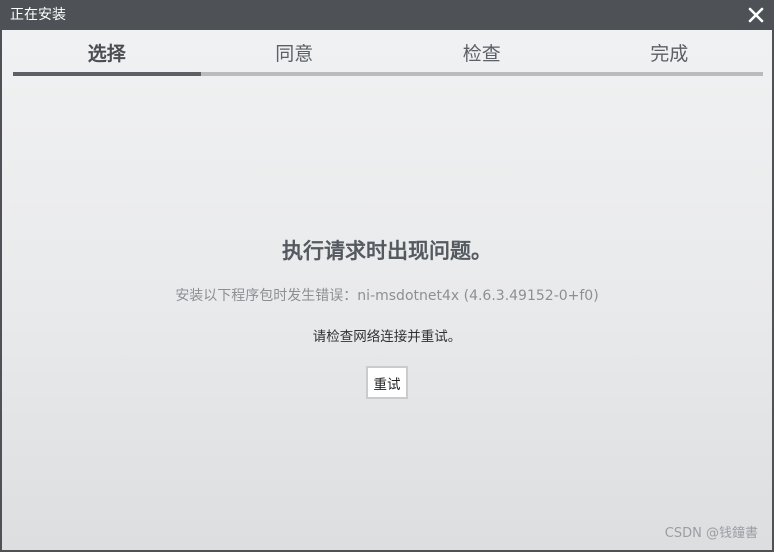  What do you see at coordinates (481, 54) in the screenshot?
I see `step-check: 检查` at bounding box center [481, 54].